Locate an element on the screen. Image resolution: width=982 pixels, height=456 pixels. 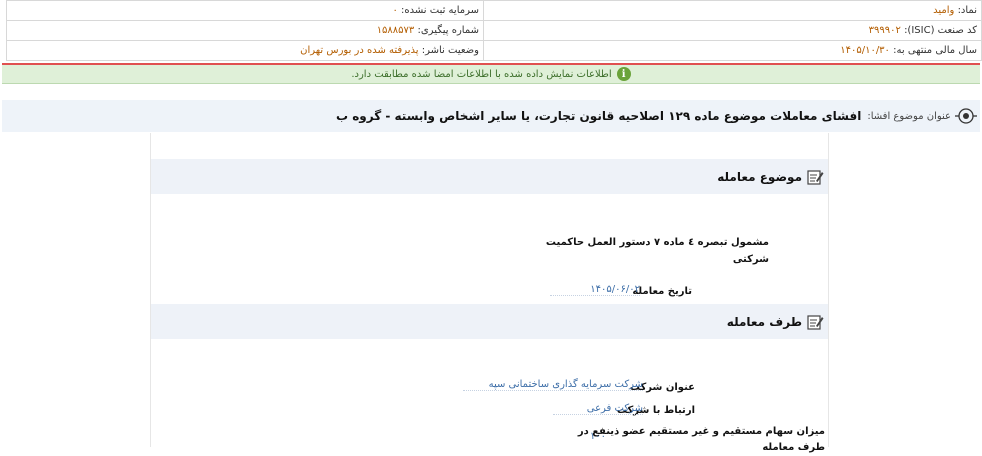
publisher-status-value: پذیرفته شده در بورس تهران is located at coordinates (359, 50).